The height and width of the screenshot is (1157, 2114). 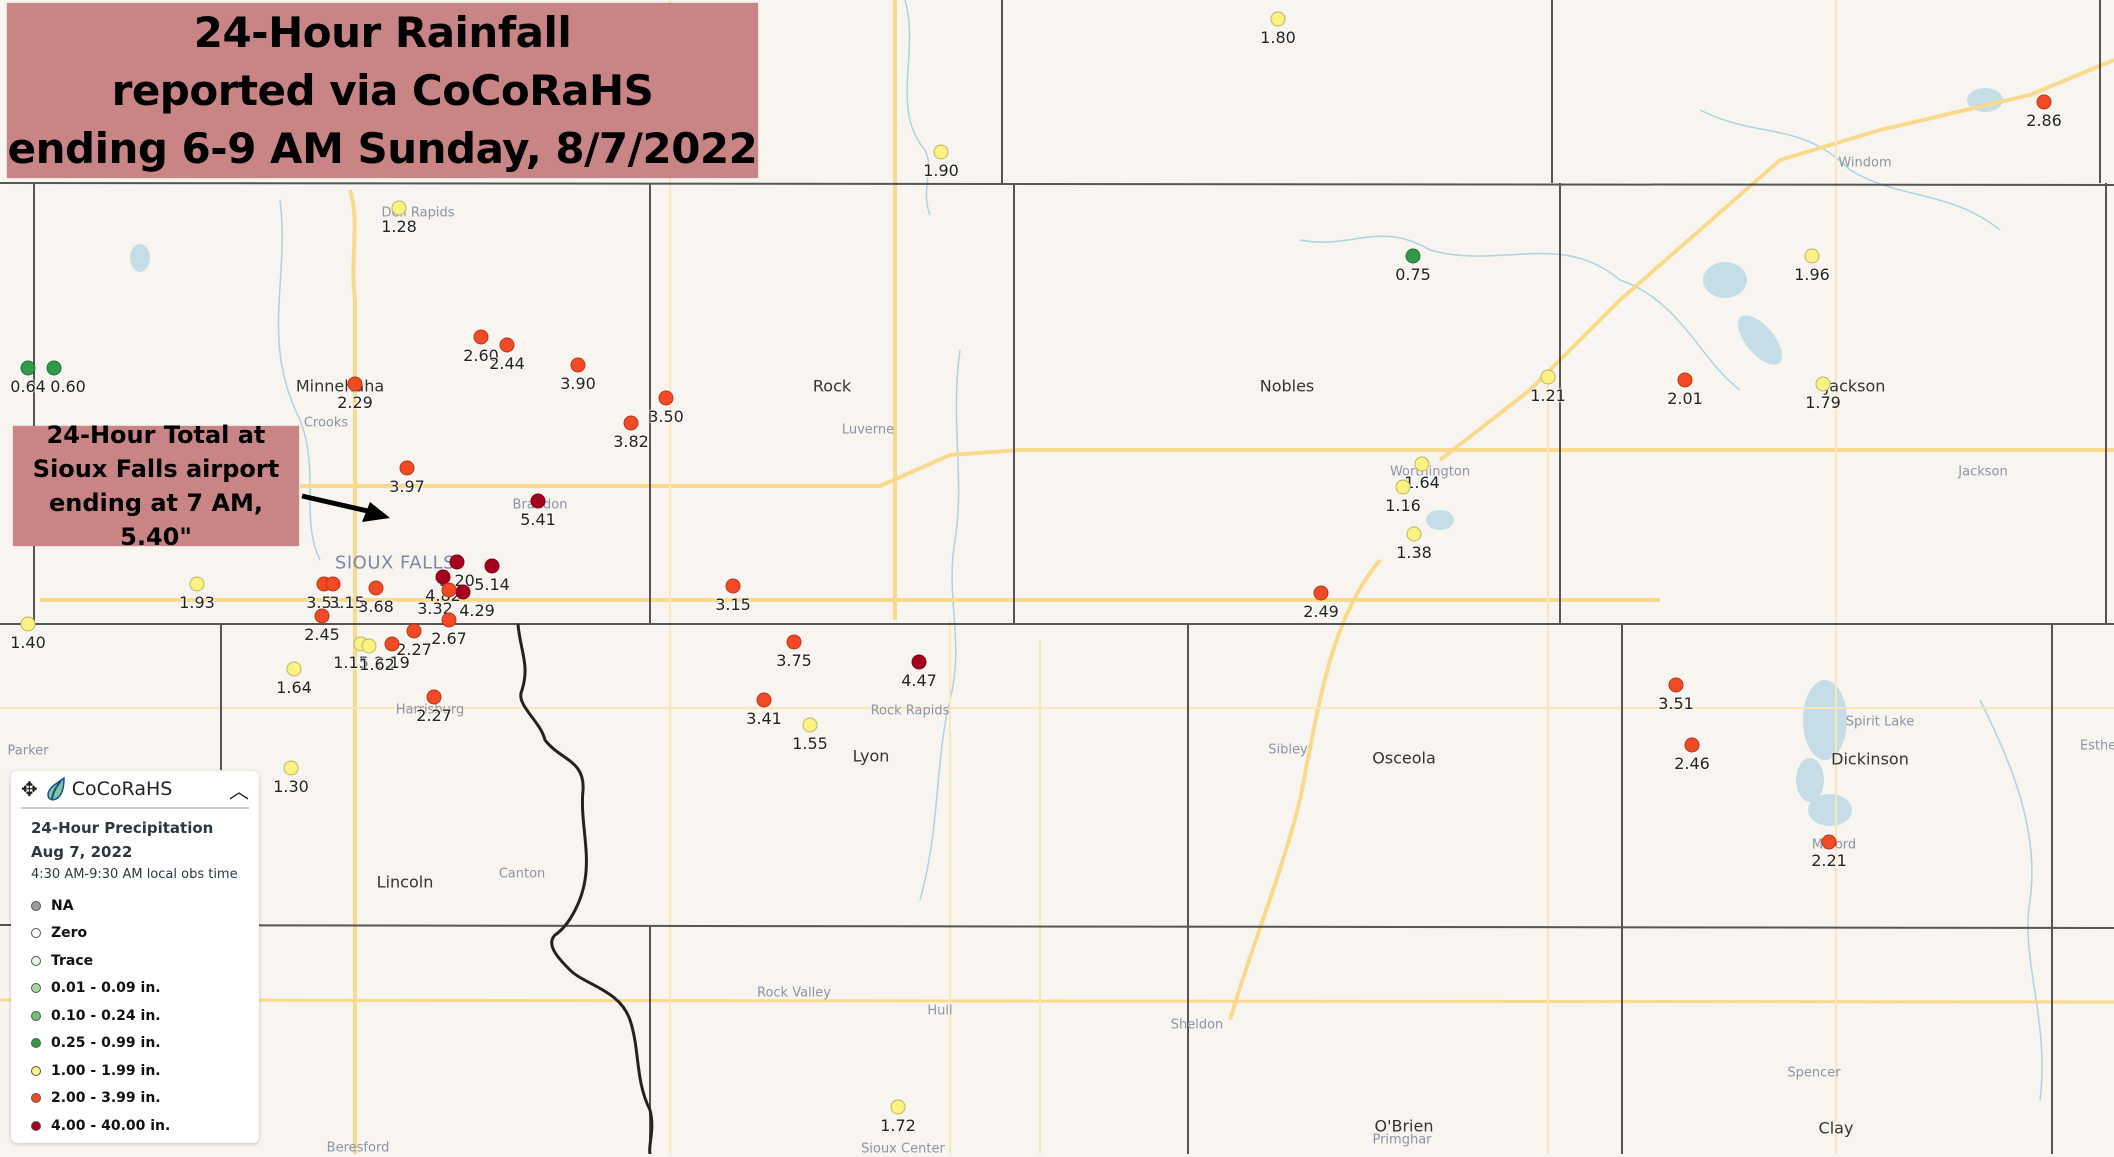 What do you see at coordinates (106, 1070) in the screenshot?
I see `legend-label: 1.00 - 1.99 in.` at bounding box center [106, 1070].